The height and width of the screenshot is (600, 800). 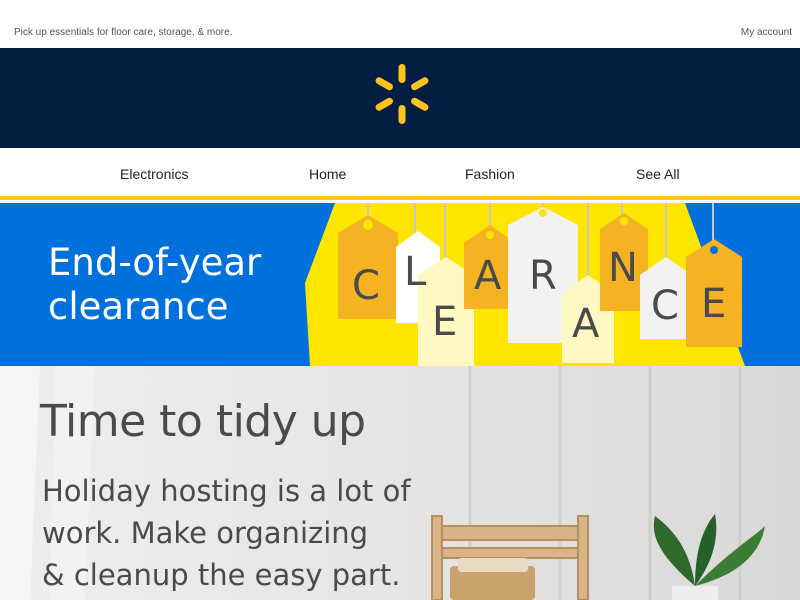 I want to click on tag-letter-a: A, so click(x=488, y=276).